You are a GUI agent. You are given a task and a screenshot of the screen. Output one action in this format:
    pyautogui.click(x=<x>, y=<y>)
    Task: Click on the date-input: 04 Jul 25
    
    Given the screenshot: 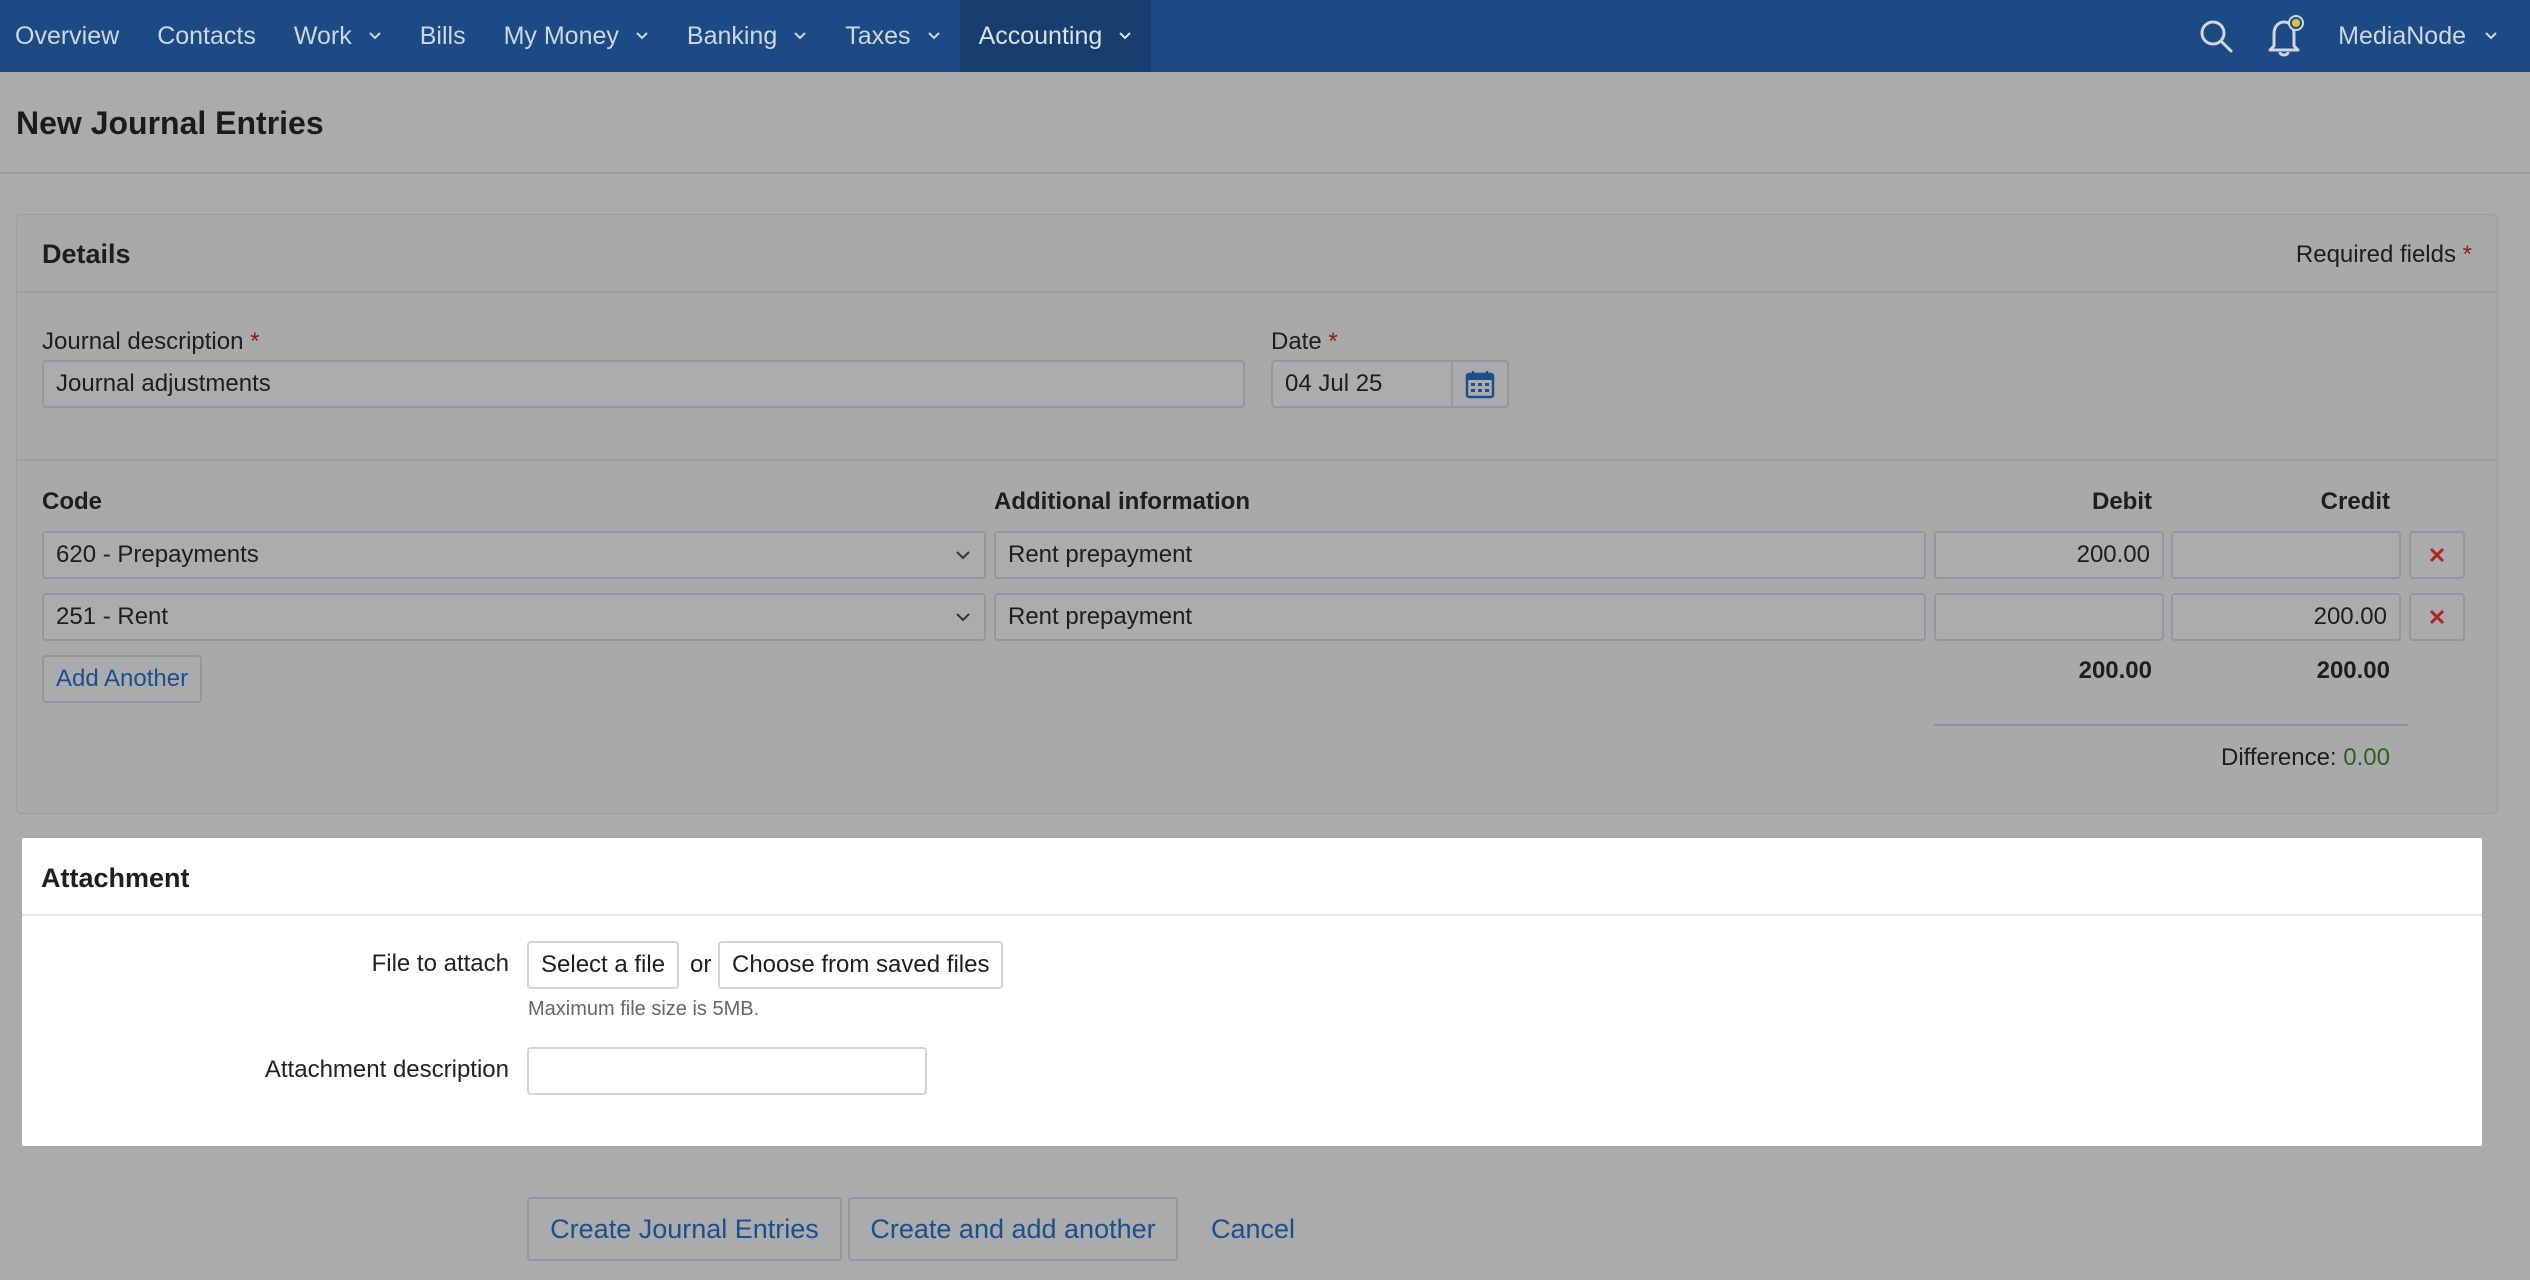 What is the action you would take?
    pyautogui.click(x=1362, y=384)
    